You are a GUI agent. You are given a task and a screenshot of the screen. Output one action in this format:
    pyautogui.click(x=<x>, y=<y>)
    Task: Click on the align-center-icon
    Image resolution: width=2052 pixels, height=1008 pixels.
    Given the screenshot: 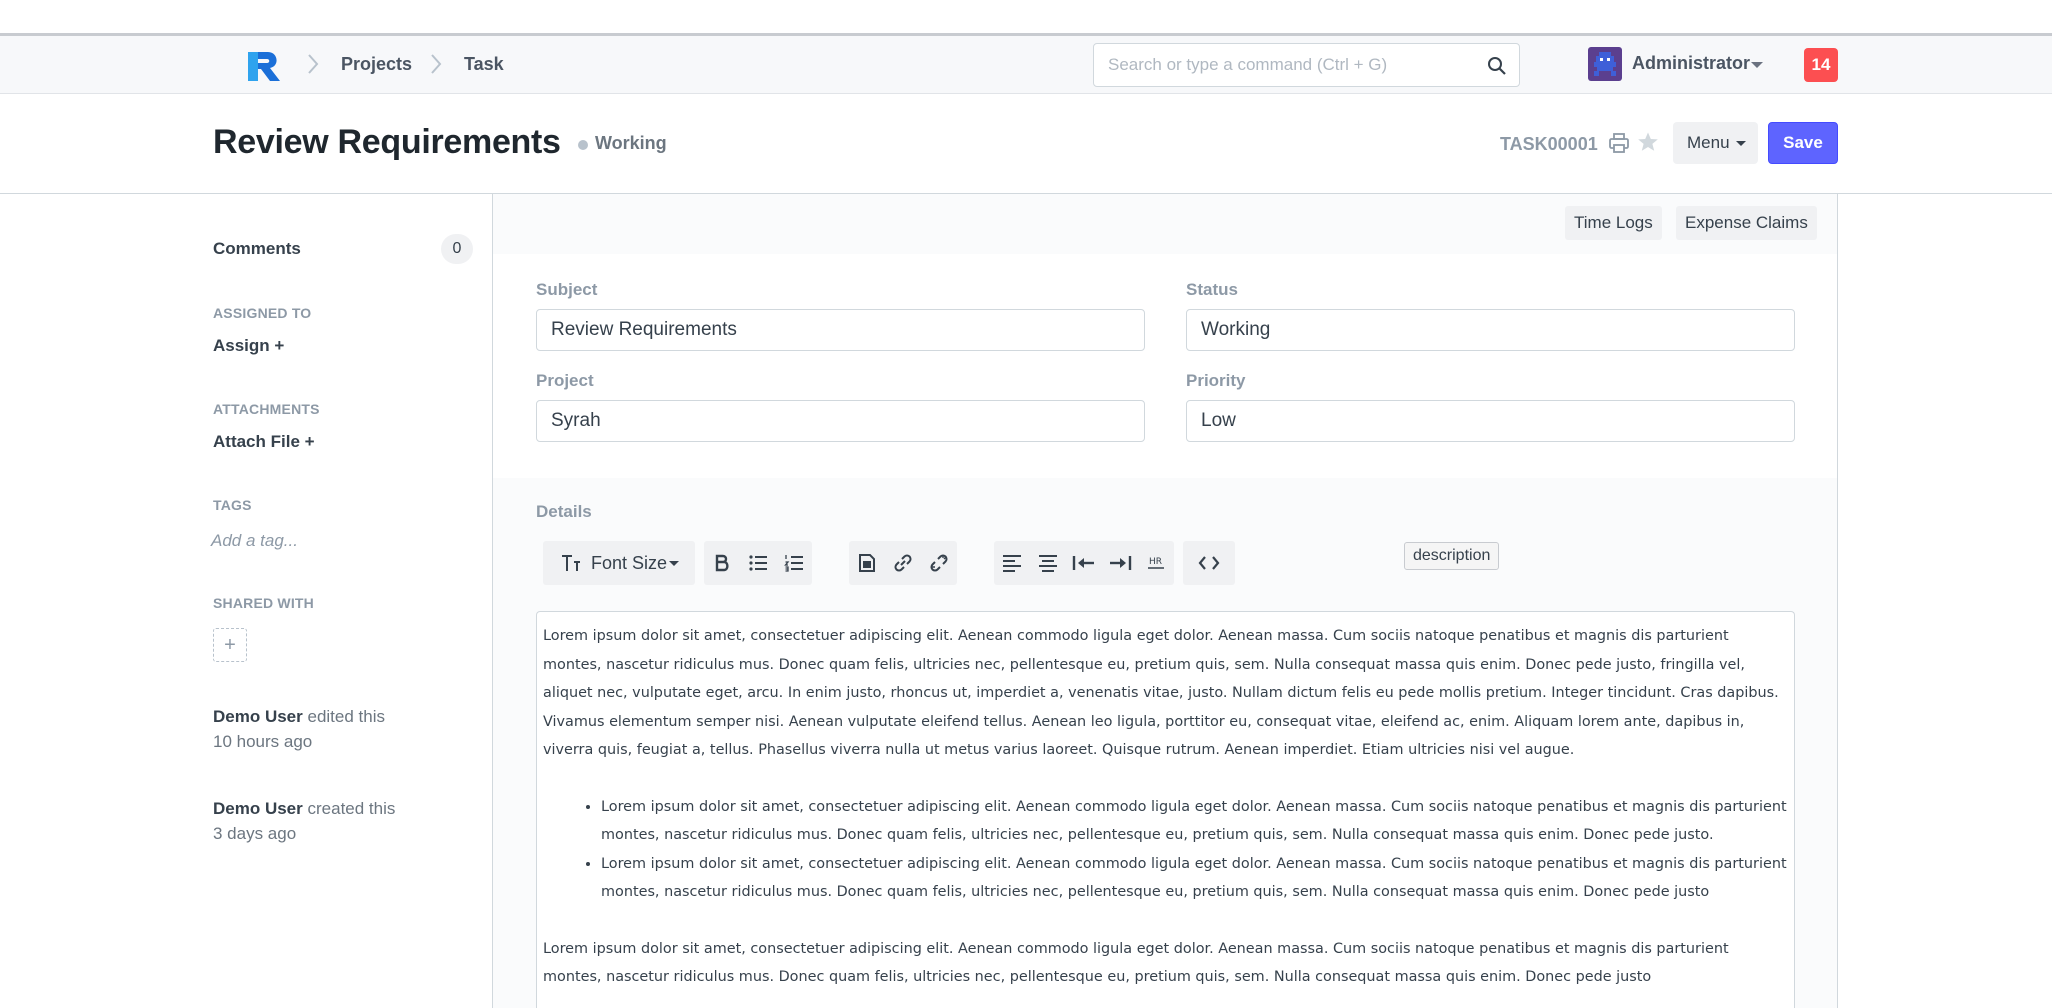 What is the action you would take?
    pyautogui.click(x=1048, y=563)
    